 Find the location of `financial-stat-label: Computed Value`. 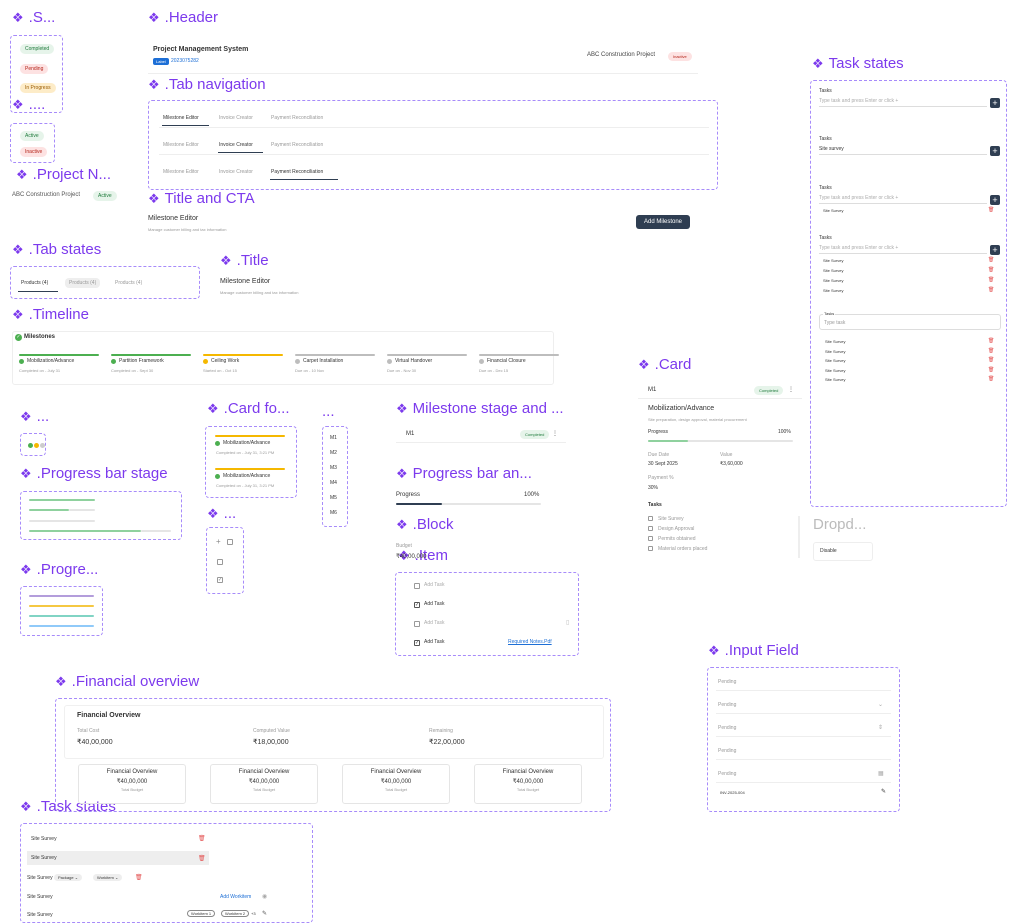

financial-stat-label: Computed Value is located at coordinates (271, 731).